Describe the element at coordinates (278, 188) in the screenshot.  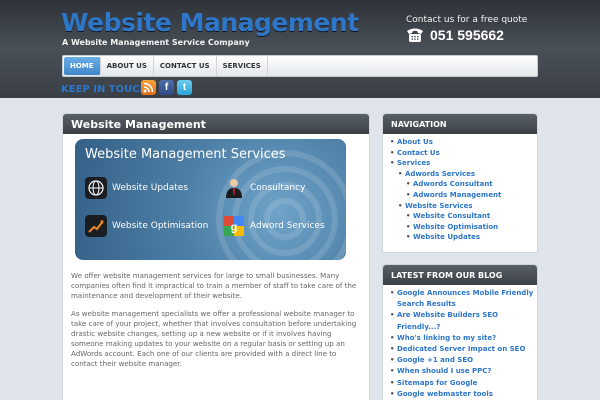
I see `banner-item-label: Consultancy` at that location.